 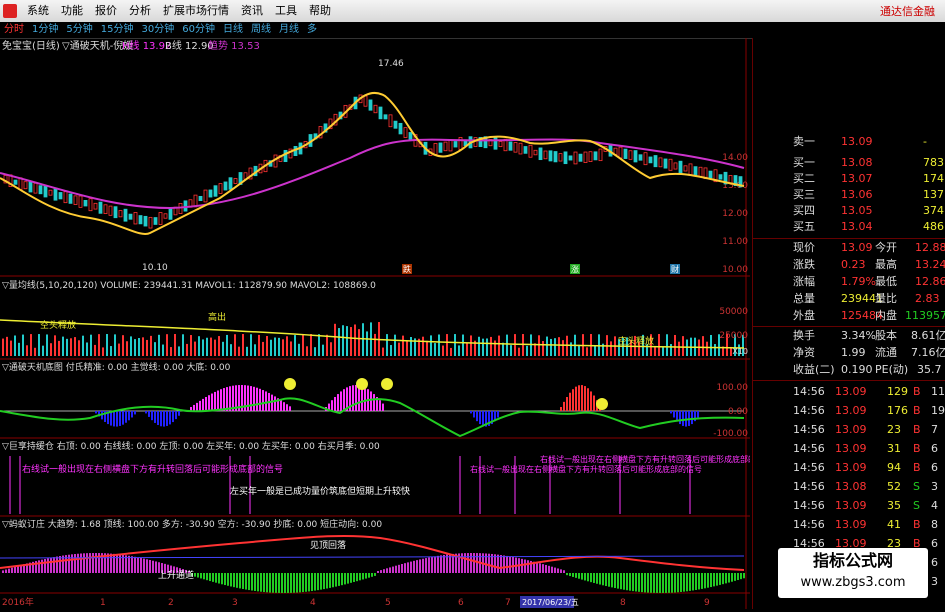 I want to click on stat-label: 最高, so click(x=886, y=264).